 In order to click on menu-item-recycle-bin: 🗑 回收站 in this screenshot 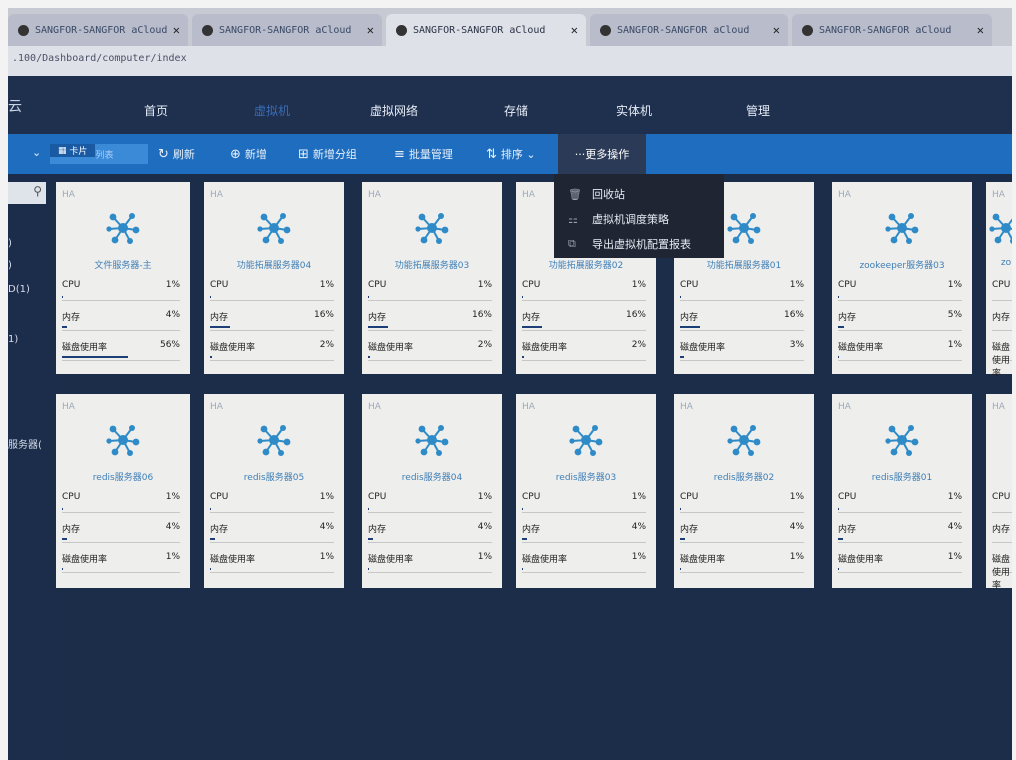, I will do `click(596, 194)`.